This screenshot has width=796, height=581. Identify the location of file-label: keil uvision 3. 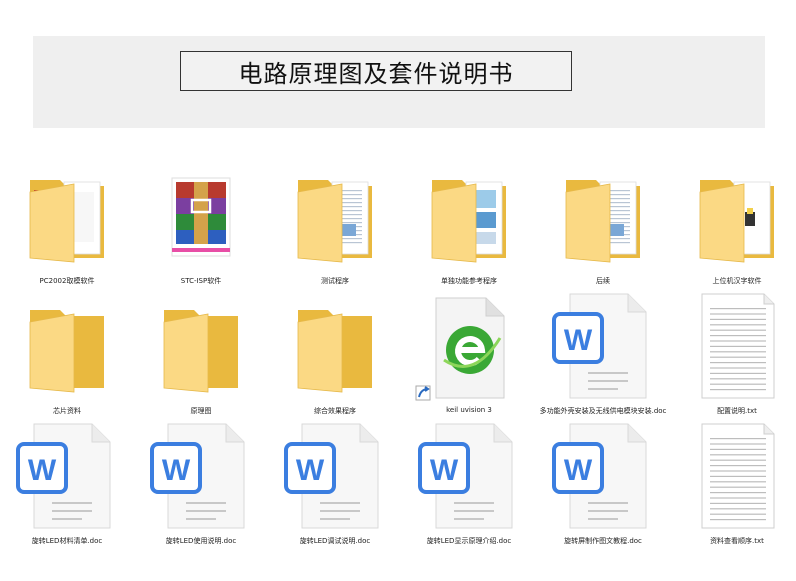
(469, 410).